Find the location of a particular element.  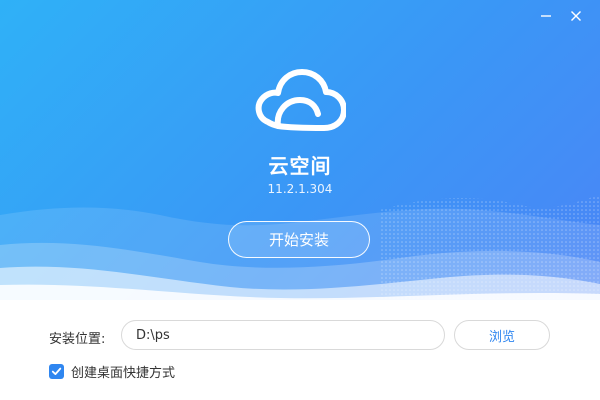

minimize-button is located at coordinates (546, 16).